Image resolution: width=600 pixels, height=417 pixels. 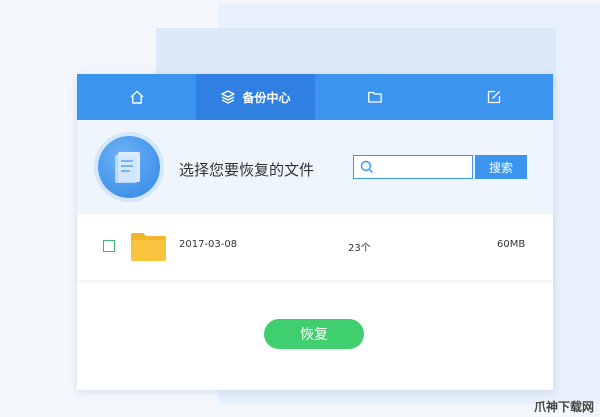 What do you see at coordinates (314, 334) in the screenshot?
I see `restore-button: 恢复` at bounding box center [314, 334].